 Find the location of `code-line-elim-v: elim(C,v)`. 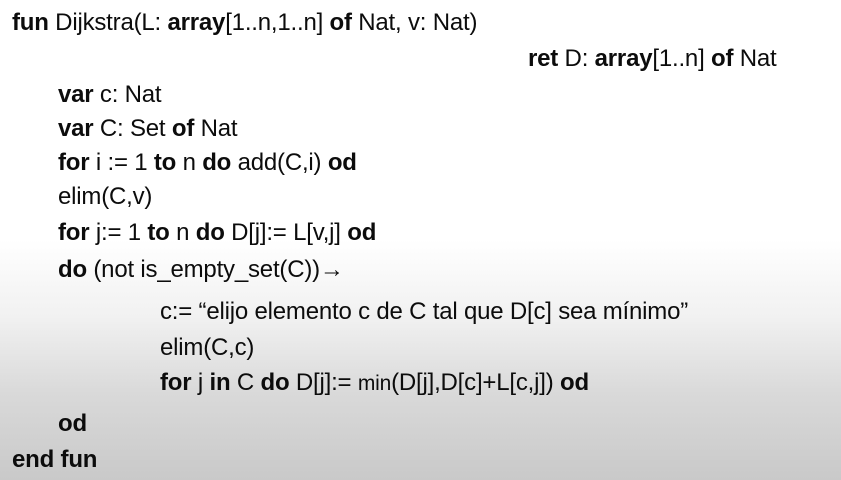

code-line-elim-v: elim(C,v) is located at coordinates (105, 197).